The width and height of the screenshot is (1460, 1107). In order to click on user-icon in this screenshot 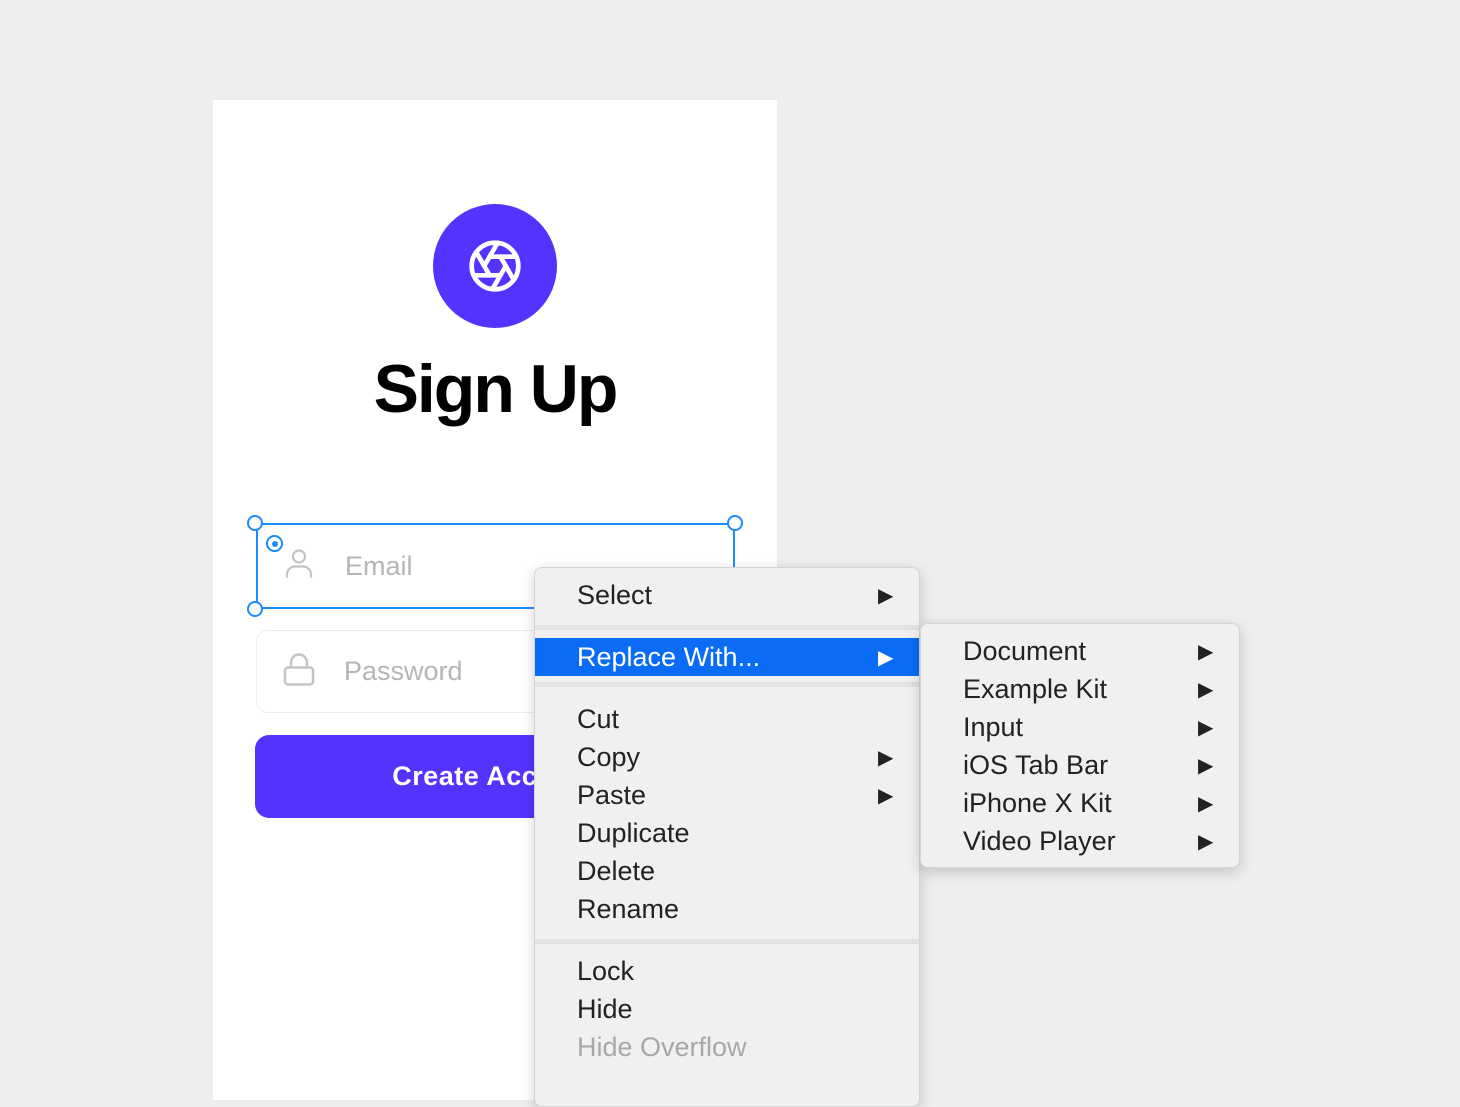, I will do `click(299, 566)`.